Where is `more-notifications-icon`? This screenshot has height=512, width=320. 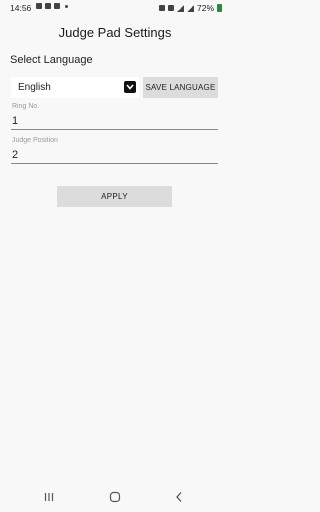 more-notifications-icon is located at coordinates (66, 6).